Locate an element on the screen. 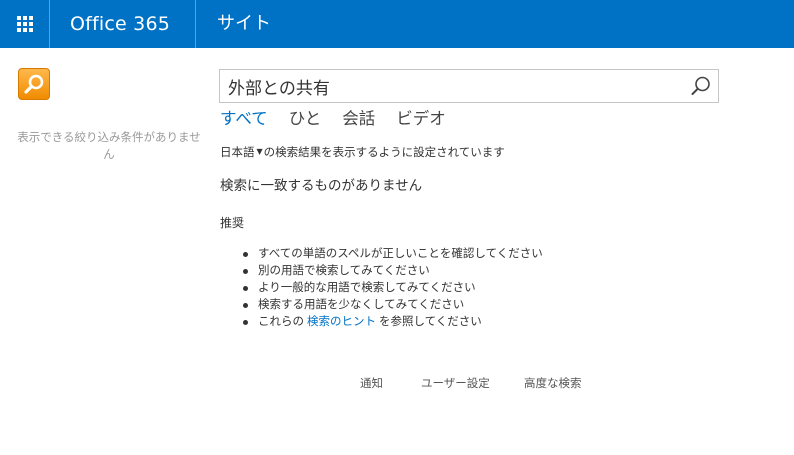  refiners-empty-message: 表示できる絞り込み条件がありません is located at coordinates (109, 145).